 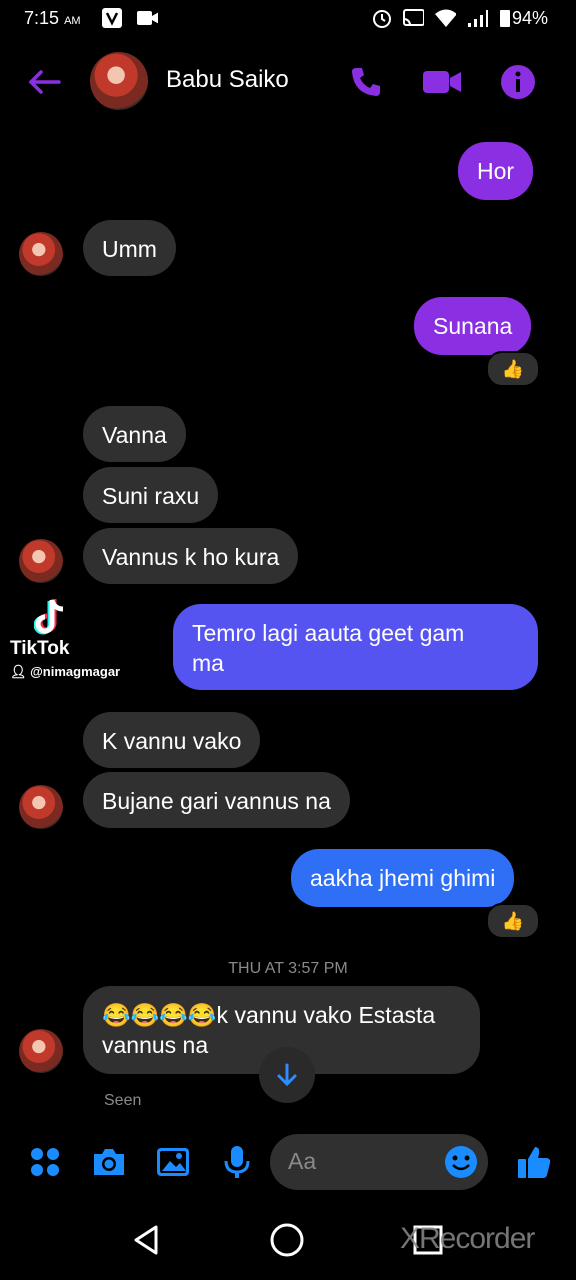 What do you see at coordinates (119, 81) in the screenshot?
I see `contact-avatar` at bounding box center [119, 81].